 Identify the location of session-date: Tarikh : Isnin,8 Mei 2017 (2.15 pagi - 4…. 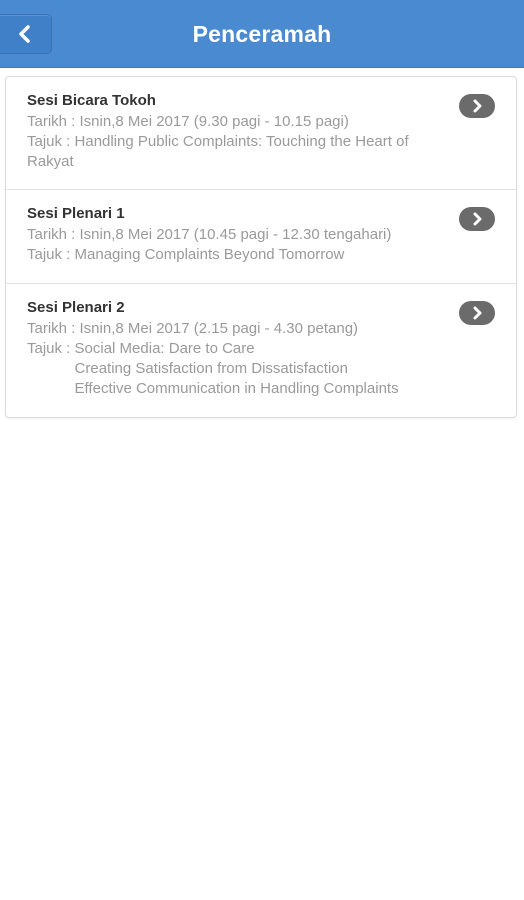
(193, 328).